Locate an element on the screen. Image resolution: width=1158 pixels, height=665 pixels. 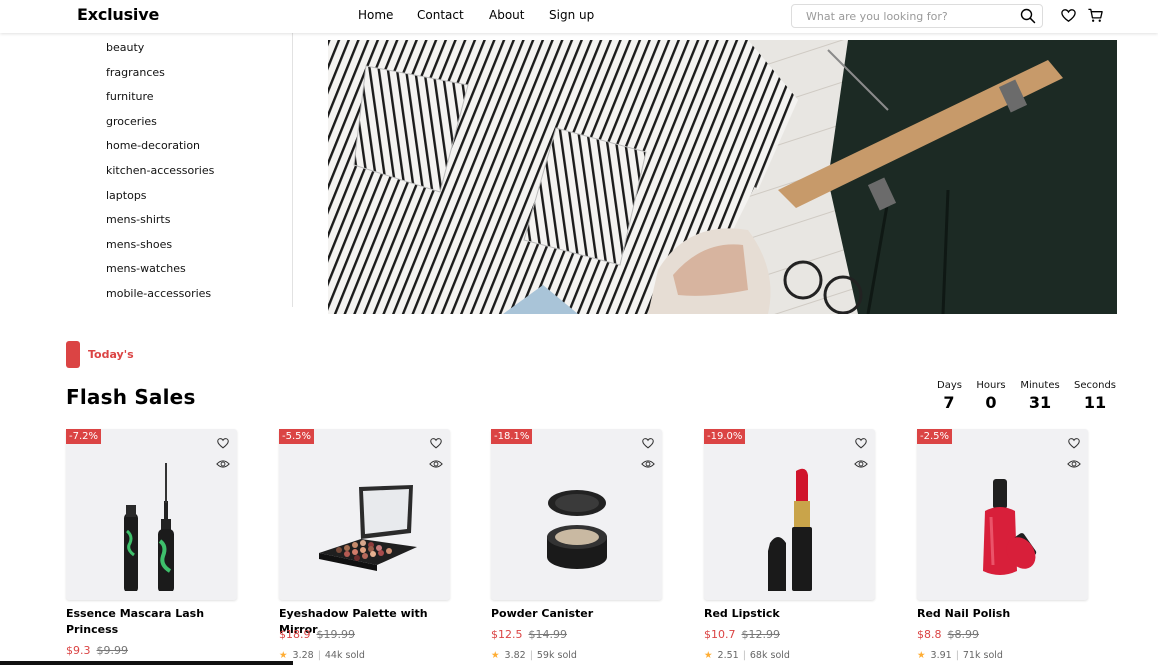
eyeshadow-palette-image is located at coordinates (368, 528).